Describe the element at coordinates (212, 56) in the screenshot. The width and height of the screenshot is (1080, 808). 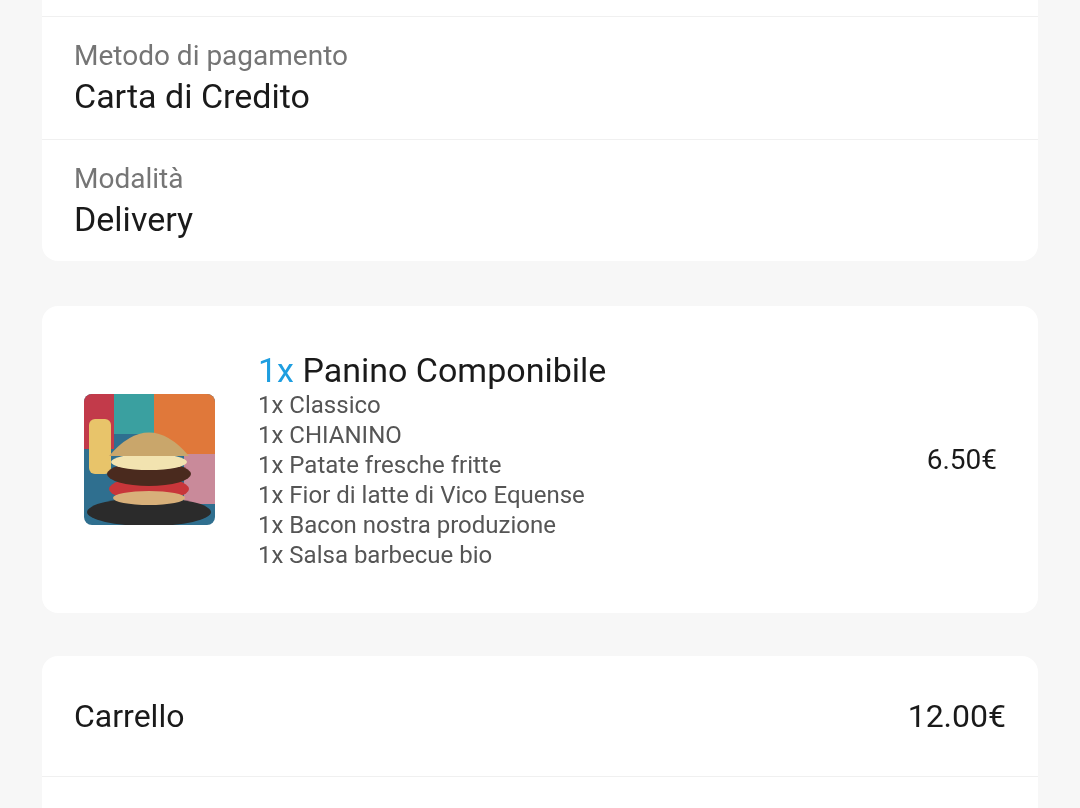
I see `field-label: Metodo di pagamento` at that location.